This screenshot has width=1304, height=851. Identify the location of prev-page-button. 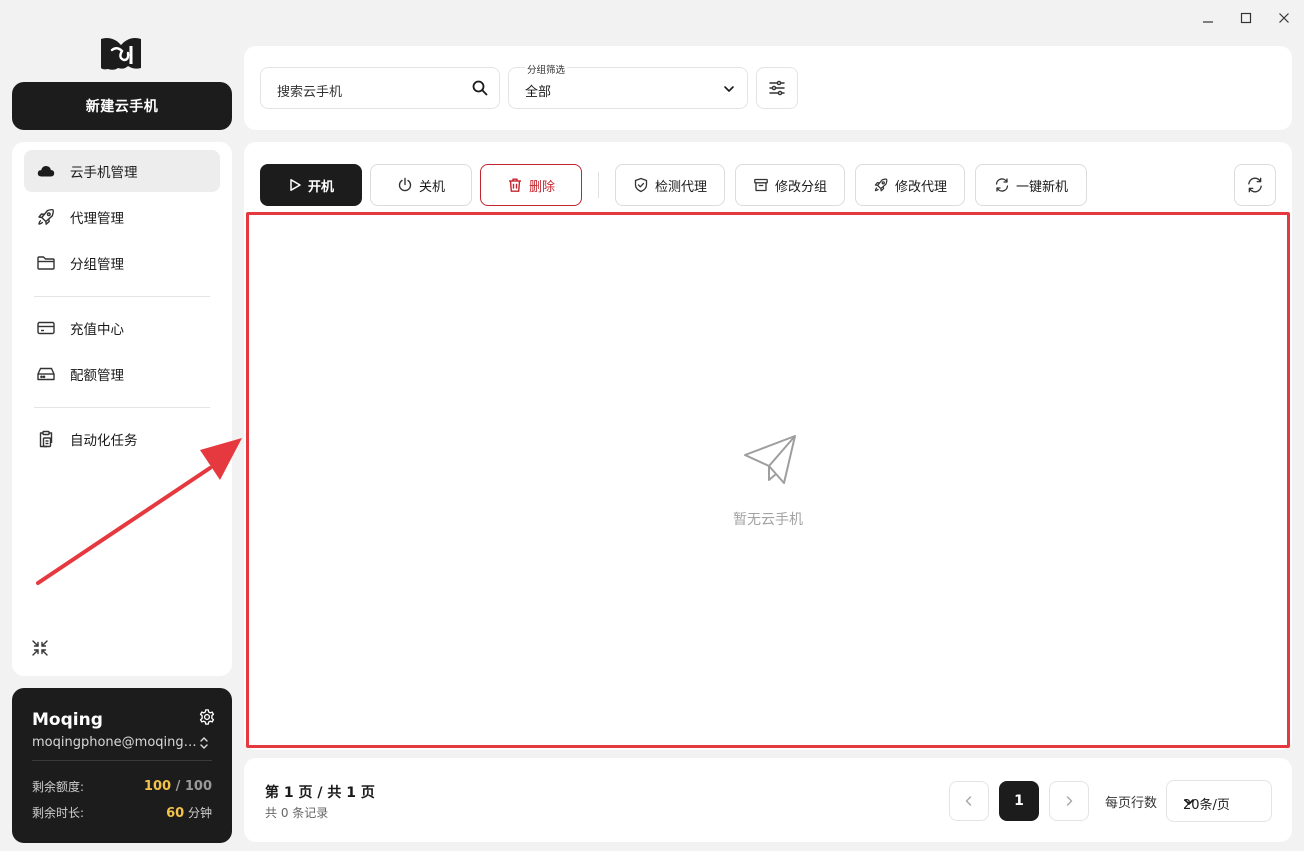
(968, 801).